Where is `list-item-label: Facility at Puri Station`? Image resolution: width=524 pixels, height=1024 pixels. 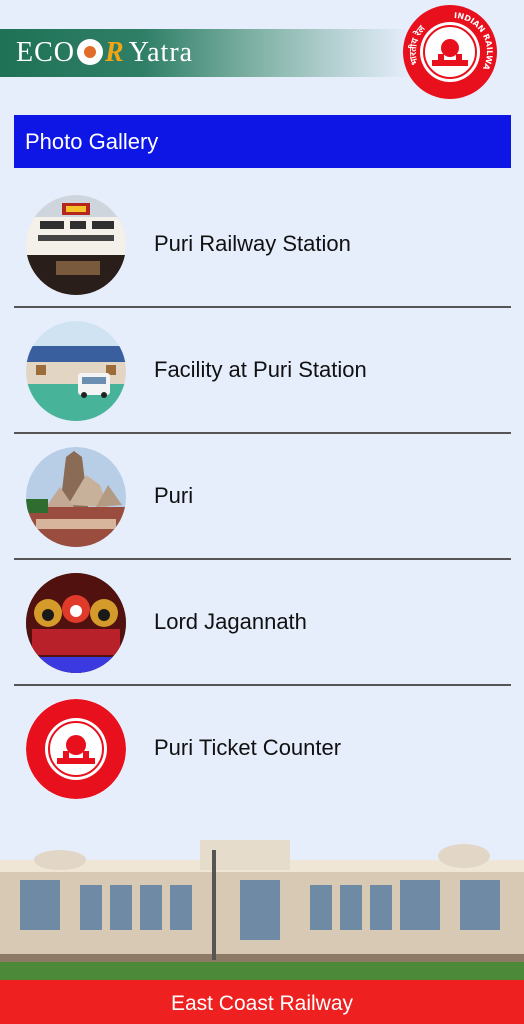
list-item-label: Facility at Puri Station is located at coordinates (260, 369).